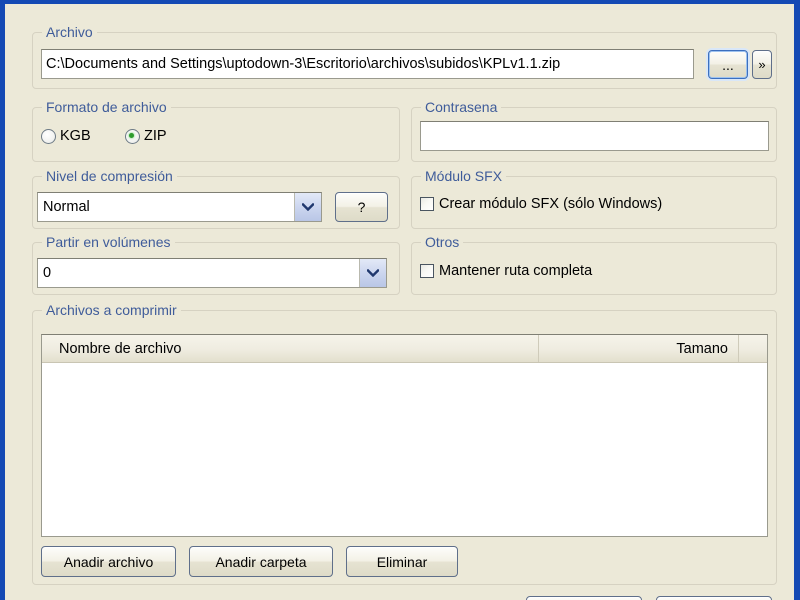 This screenshot has width=800, height=600. Describe the element at coordinates (427, 204) in the screenshot. I see `sfx-checkbox` at that location.